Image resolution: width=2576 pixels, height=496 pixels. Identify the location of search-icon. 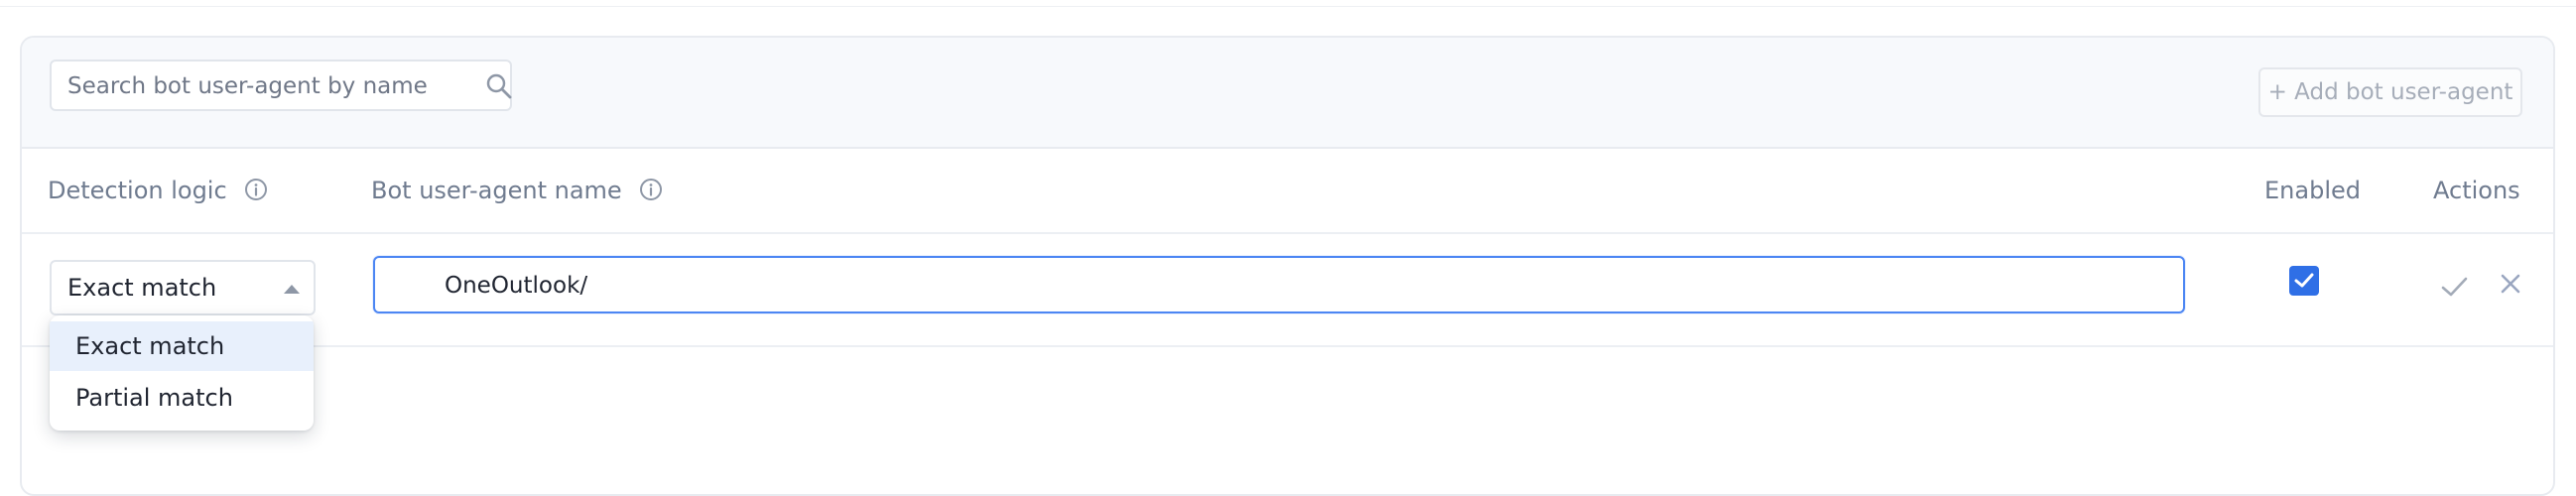
(499, 86).